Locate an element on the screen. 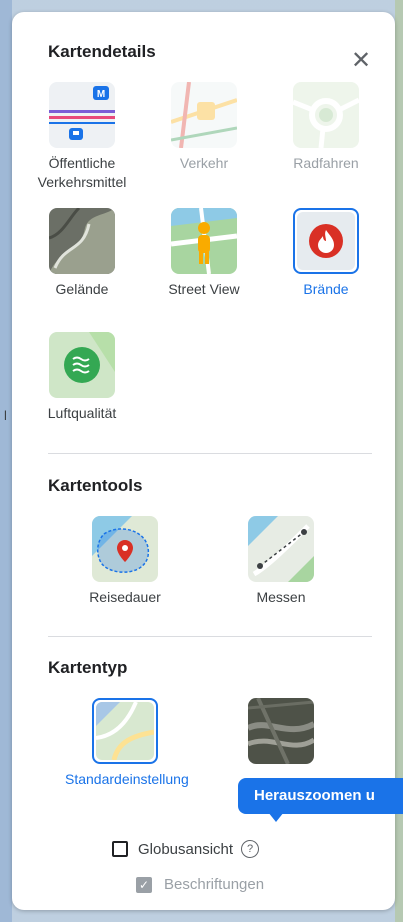 The image size is (403, 922). detail-bicycle: Radfahren is located at coordinates (326, 127).